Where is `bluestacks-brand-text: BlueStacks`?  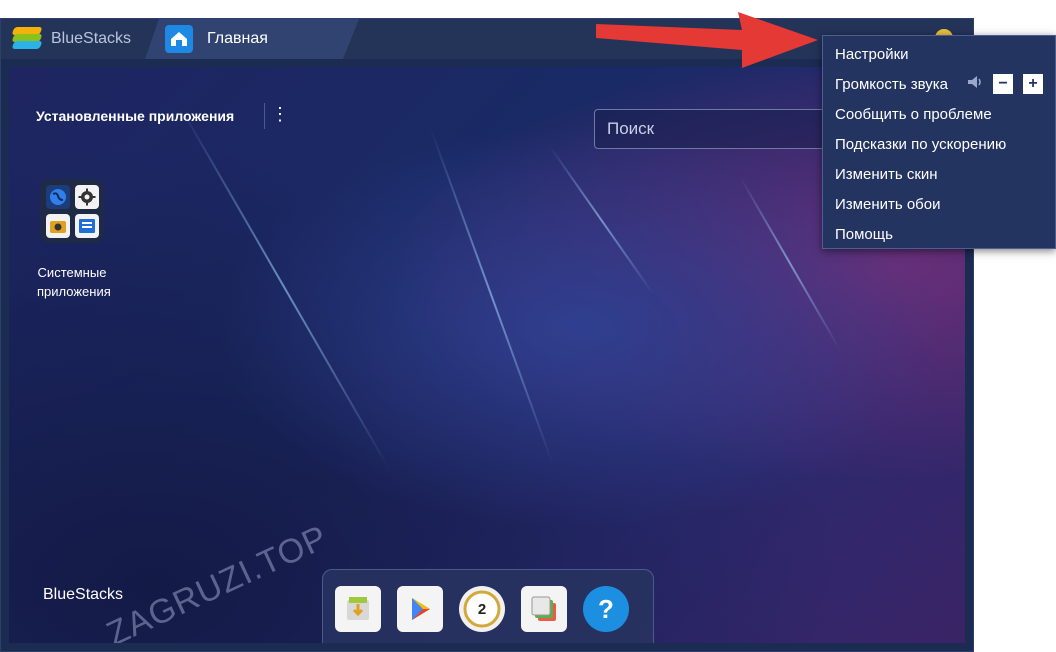
bluestacks-brand-text: BlueStacks is located at coordinates (83, 594).